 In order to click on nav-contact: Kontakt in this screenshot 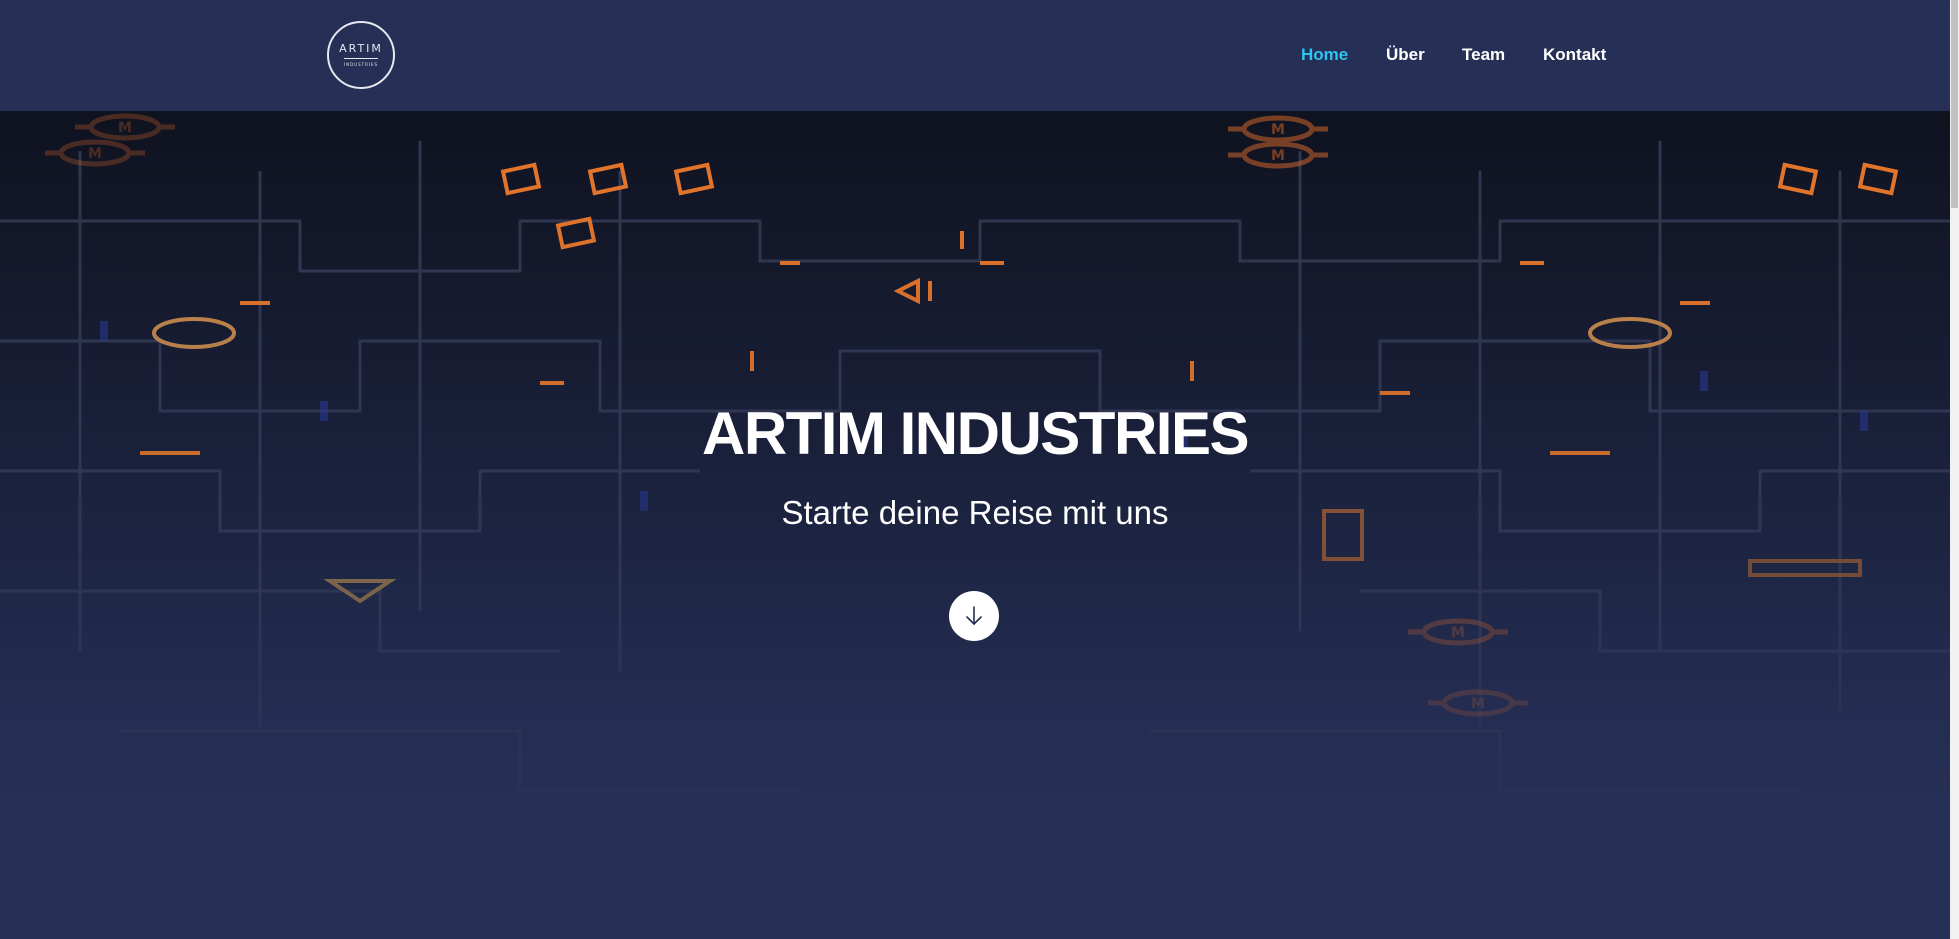, I will do `click(1574, 55)`.